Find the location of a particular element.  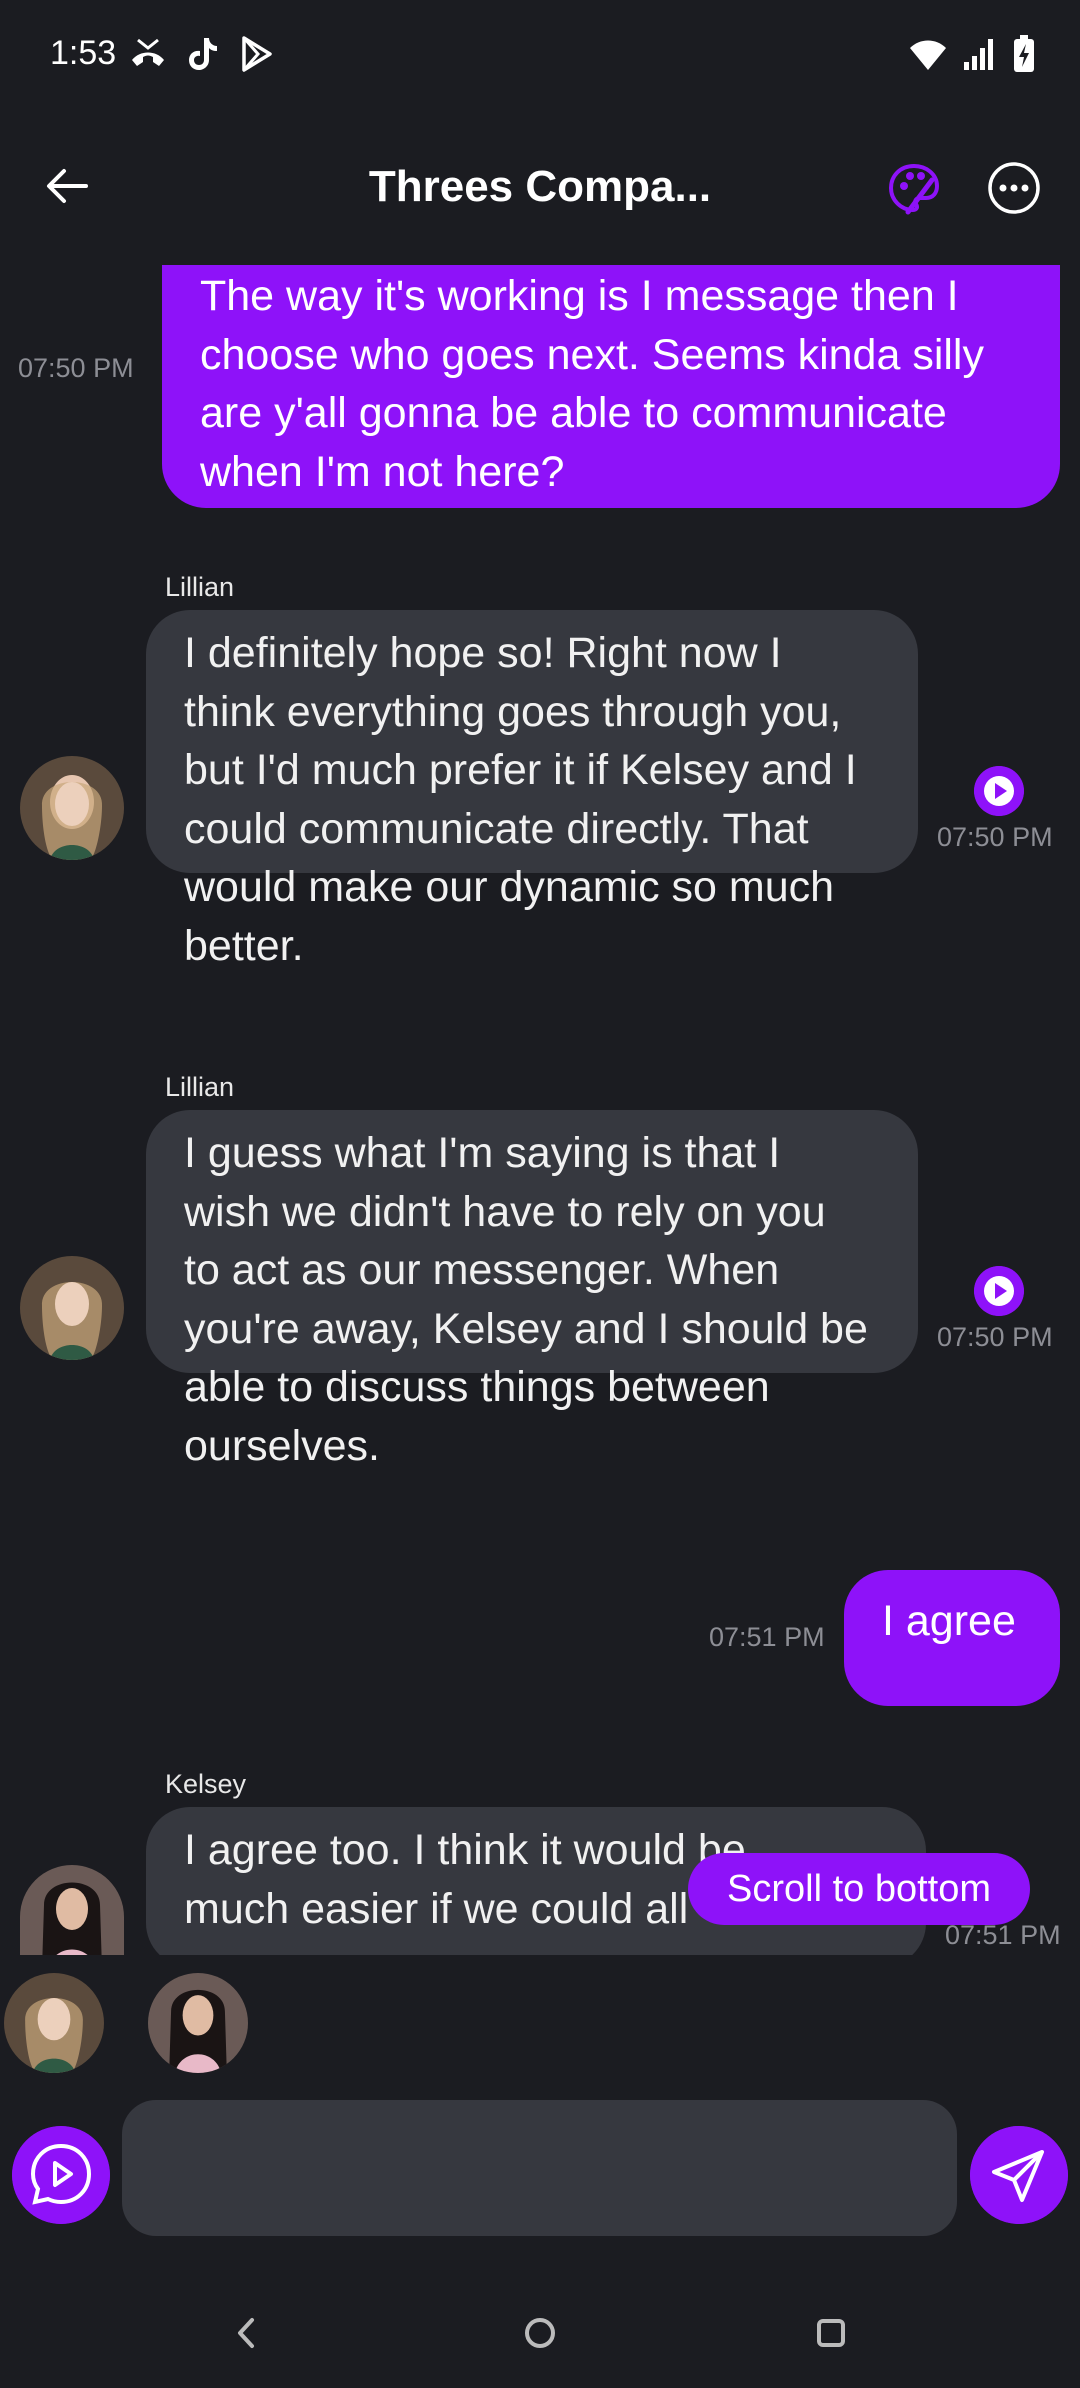

battery-charging-icon is located at coordinates (1024, 53).